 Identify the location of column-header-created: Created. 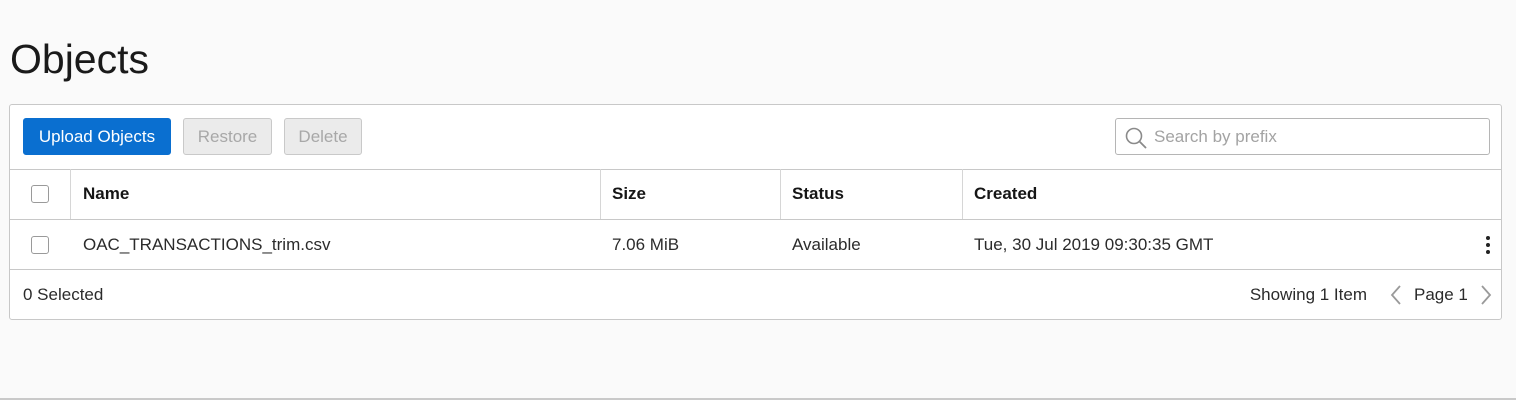
(1192, 194).